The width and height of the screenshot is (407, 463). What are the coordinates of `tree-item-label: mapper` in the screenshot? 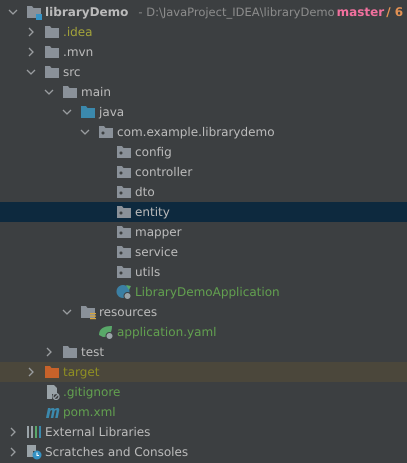 It's located at (158, 232).